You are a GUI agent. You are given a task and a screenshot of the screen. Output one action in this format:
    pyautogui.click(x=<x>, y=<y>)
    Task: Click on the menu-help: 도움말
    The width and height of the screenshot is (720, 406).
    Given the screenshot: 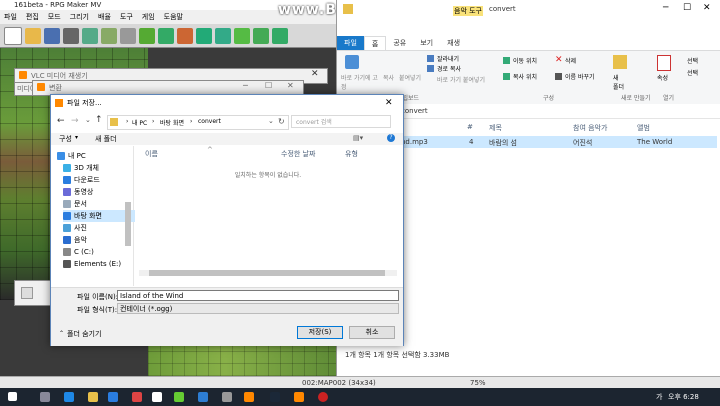 What is the action you would take?
    pyautogui.click(x=173, y=17)
    